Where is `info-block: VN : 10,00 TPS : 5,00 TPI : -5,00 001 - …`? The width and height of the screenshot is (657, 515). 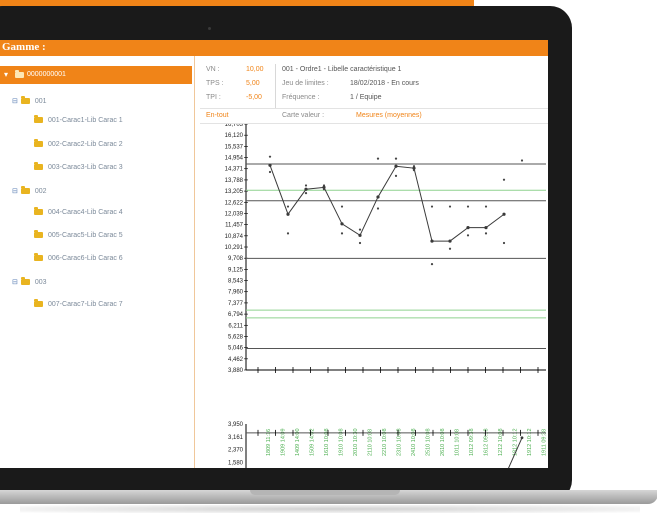
info-block: VN : 10,00 TPS : 5,00 TPI : -5,00 001 - … is located at coordinates (374, 84).